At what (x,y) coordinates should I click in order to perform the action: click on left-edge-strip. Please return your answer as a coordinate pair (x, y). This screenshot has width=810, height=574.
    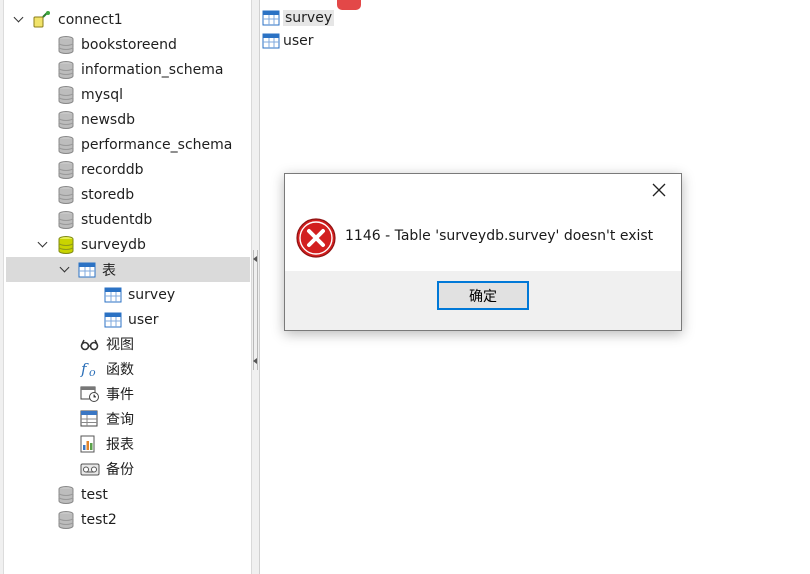
    Looking at the image, I should click on (2, 287).